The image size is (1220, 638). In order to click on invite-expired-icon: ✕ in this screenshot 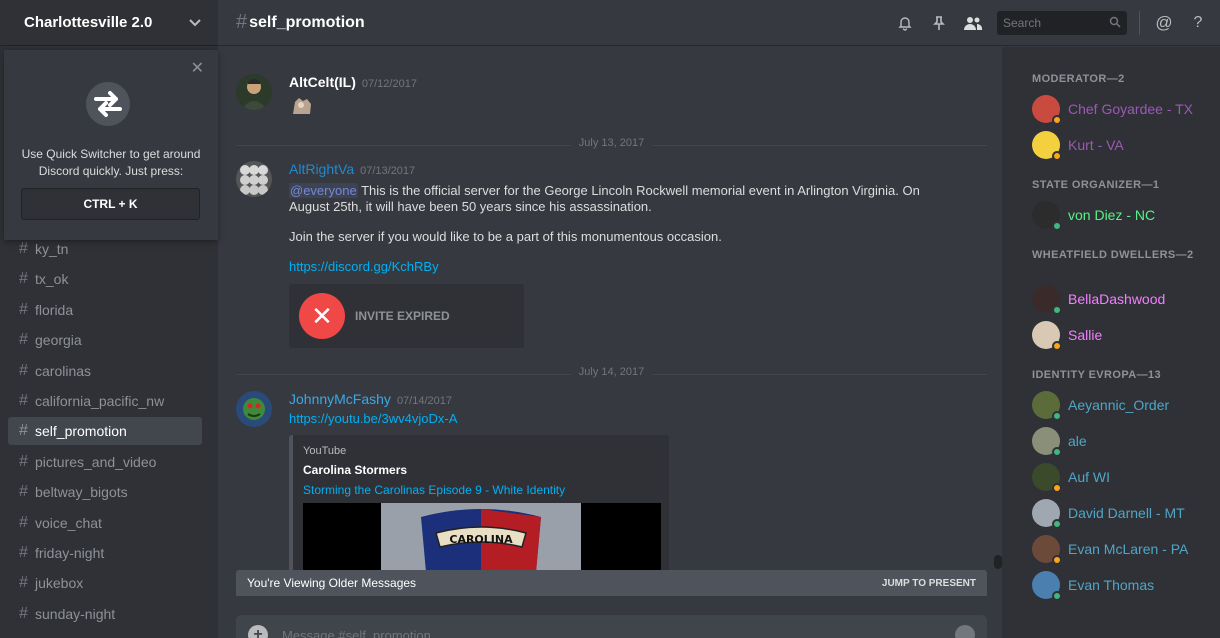, I will do `click(322, 316)`.